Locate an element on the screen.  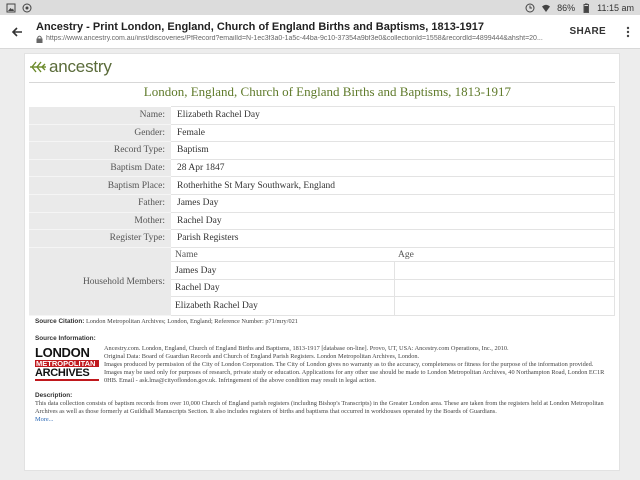
household-header: Name Age is located at coordinates (392, 255).